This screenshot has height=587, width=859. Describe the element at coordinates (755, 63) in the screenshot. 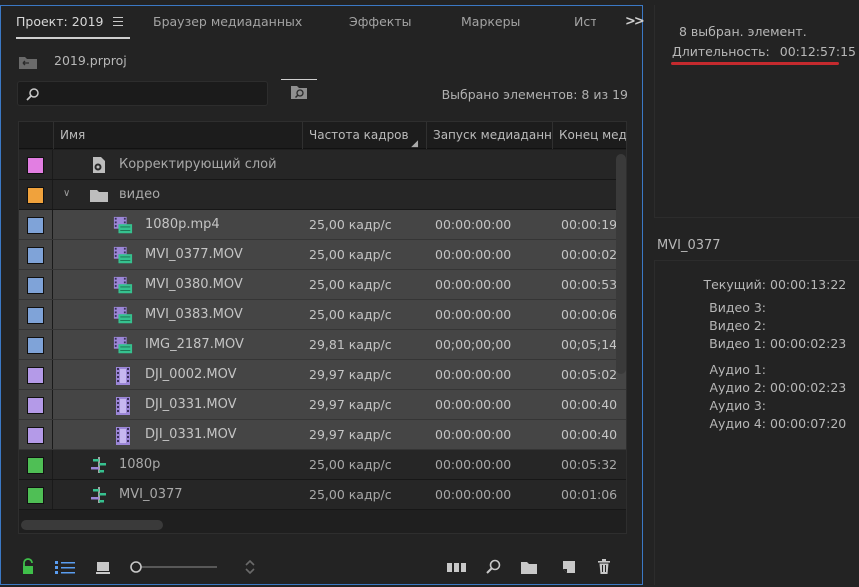

I see `highlight-underline` at that location.